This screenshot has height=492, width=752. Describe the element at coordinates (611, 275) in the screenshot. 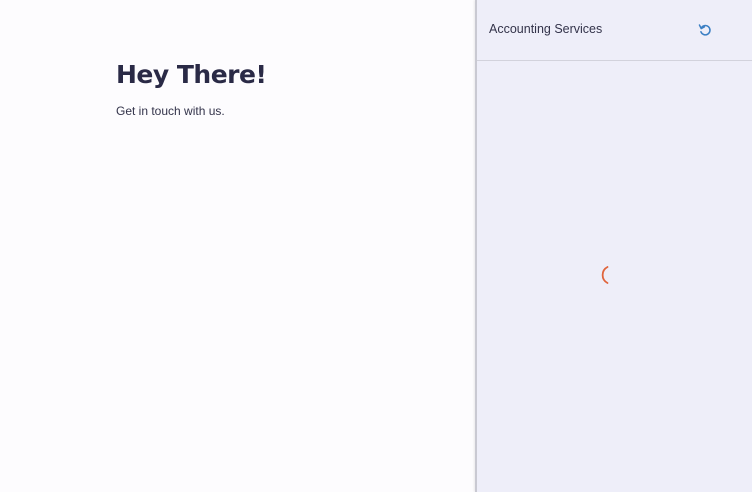

I see `loading-spinner` at that location.